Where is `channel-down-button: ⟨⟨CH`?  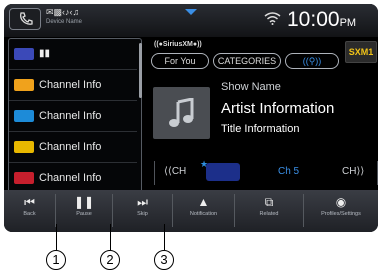 channel-down-button: ⟨⟨CH is located at coordinates (175, 171).